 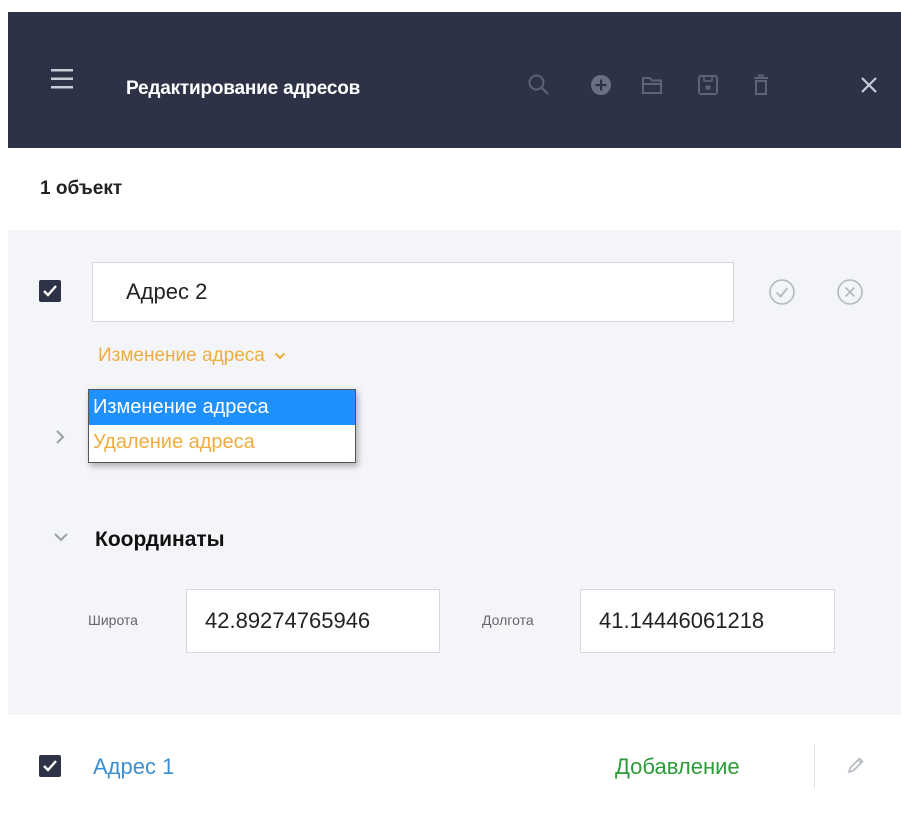 I want to click on chevron-right-icon, so click(x=60, y=437).